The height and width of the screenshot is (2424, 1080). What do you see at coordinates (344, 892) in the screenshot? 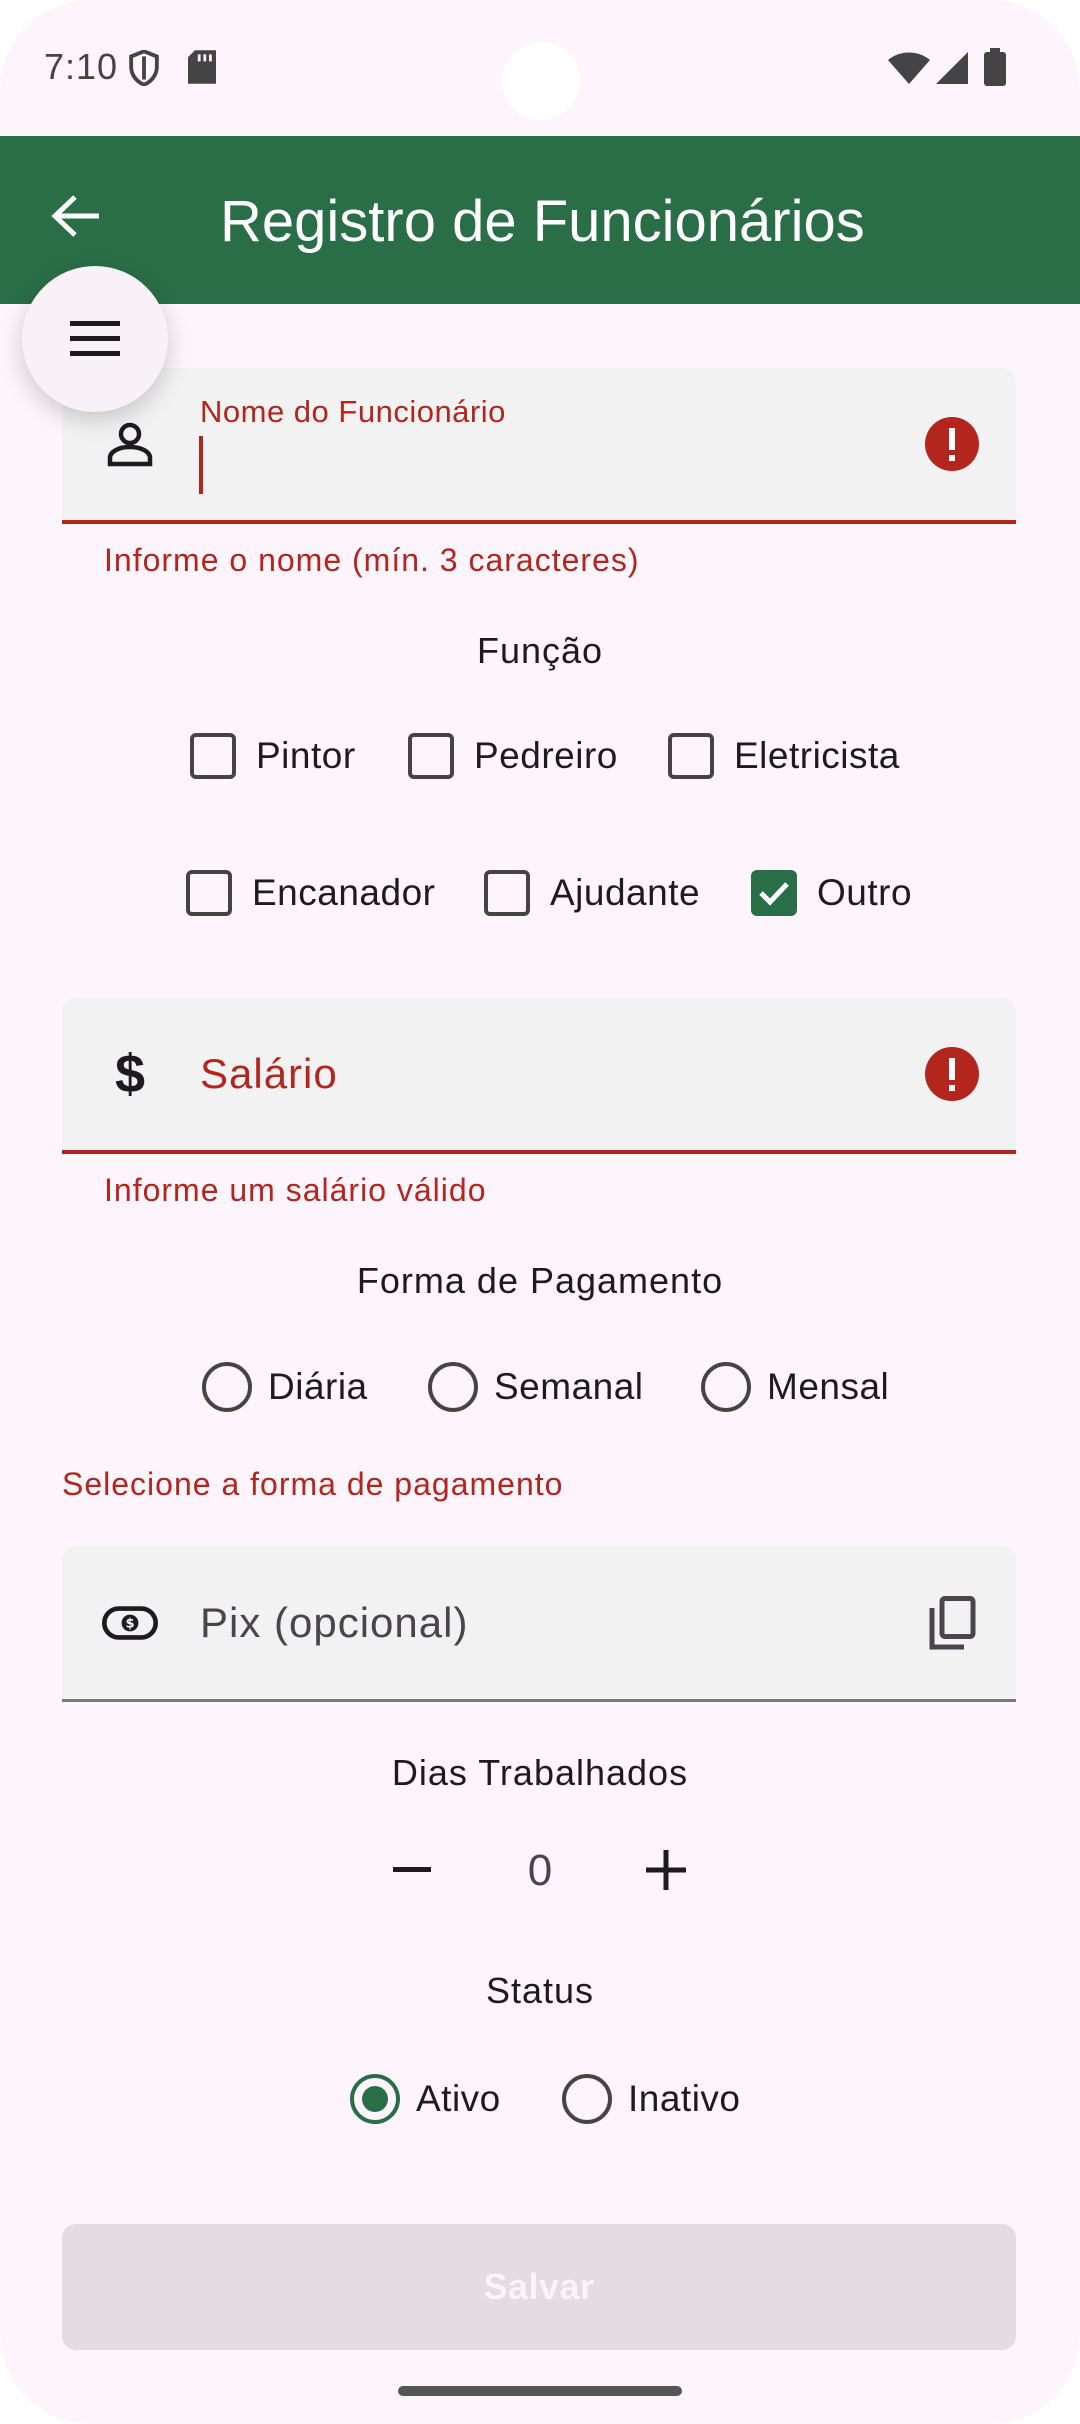
I see `checkbox-label: Encanador` at bounding box center [344, 892].